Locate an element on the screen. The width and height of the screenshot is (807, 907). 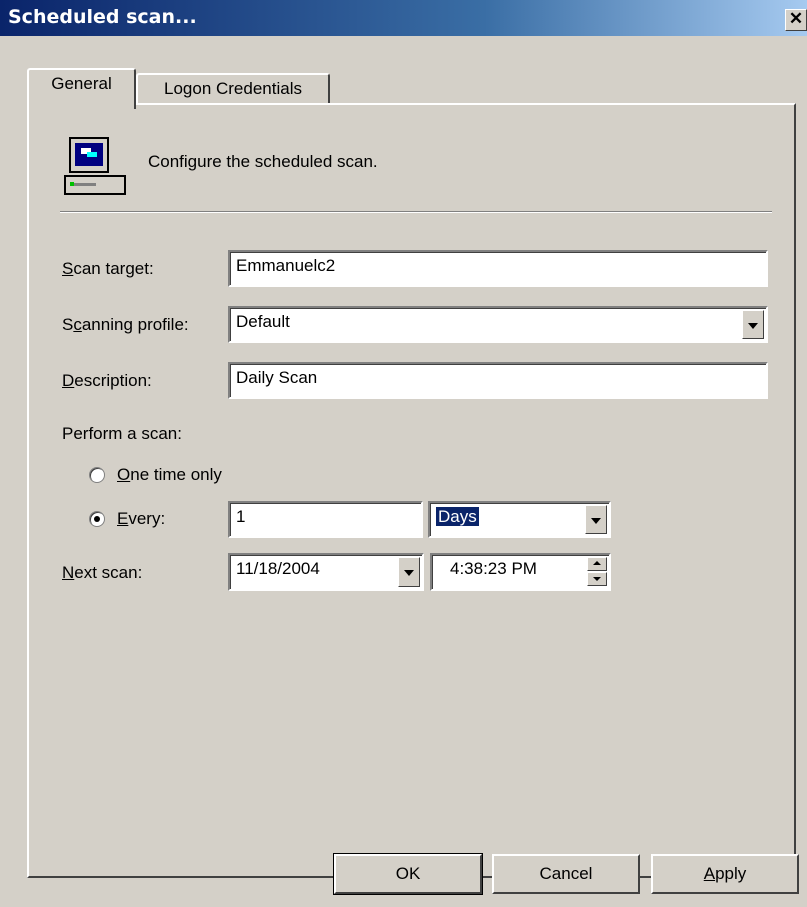
time-spinner is located at coordinates (597, 572).